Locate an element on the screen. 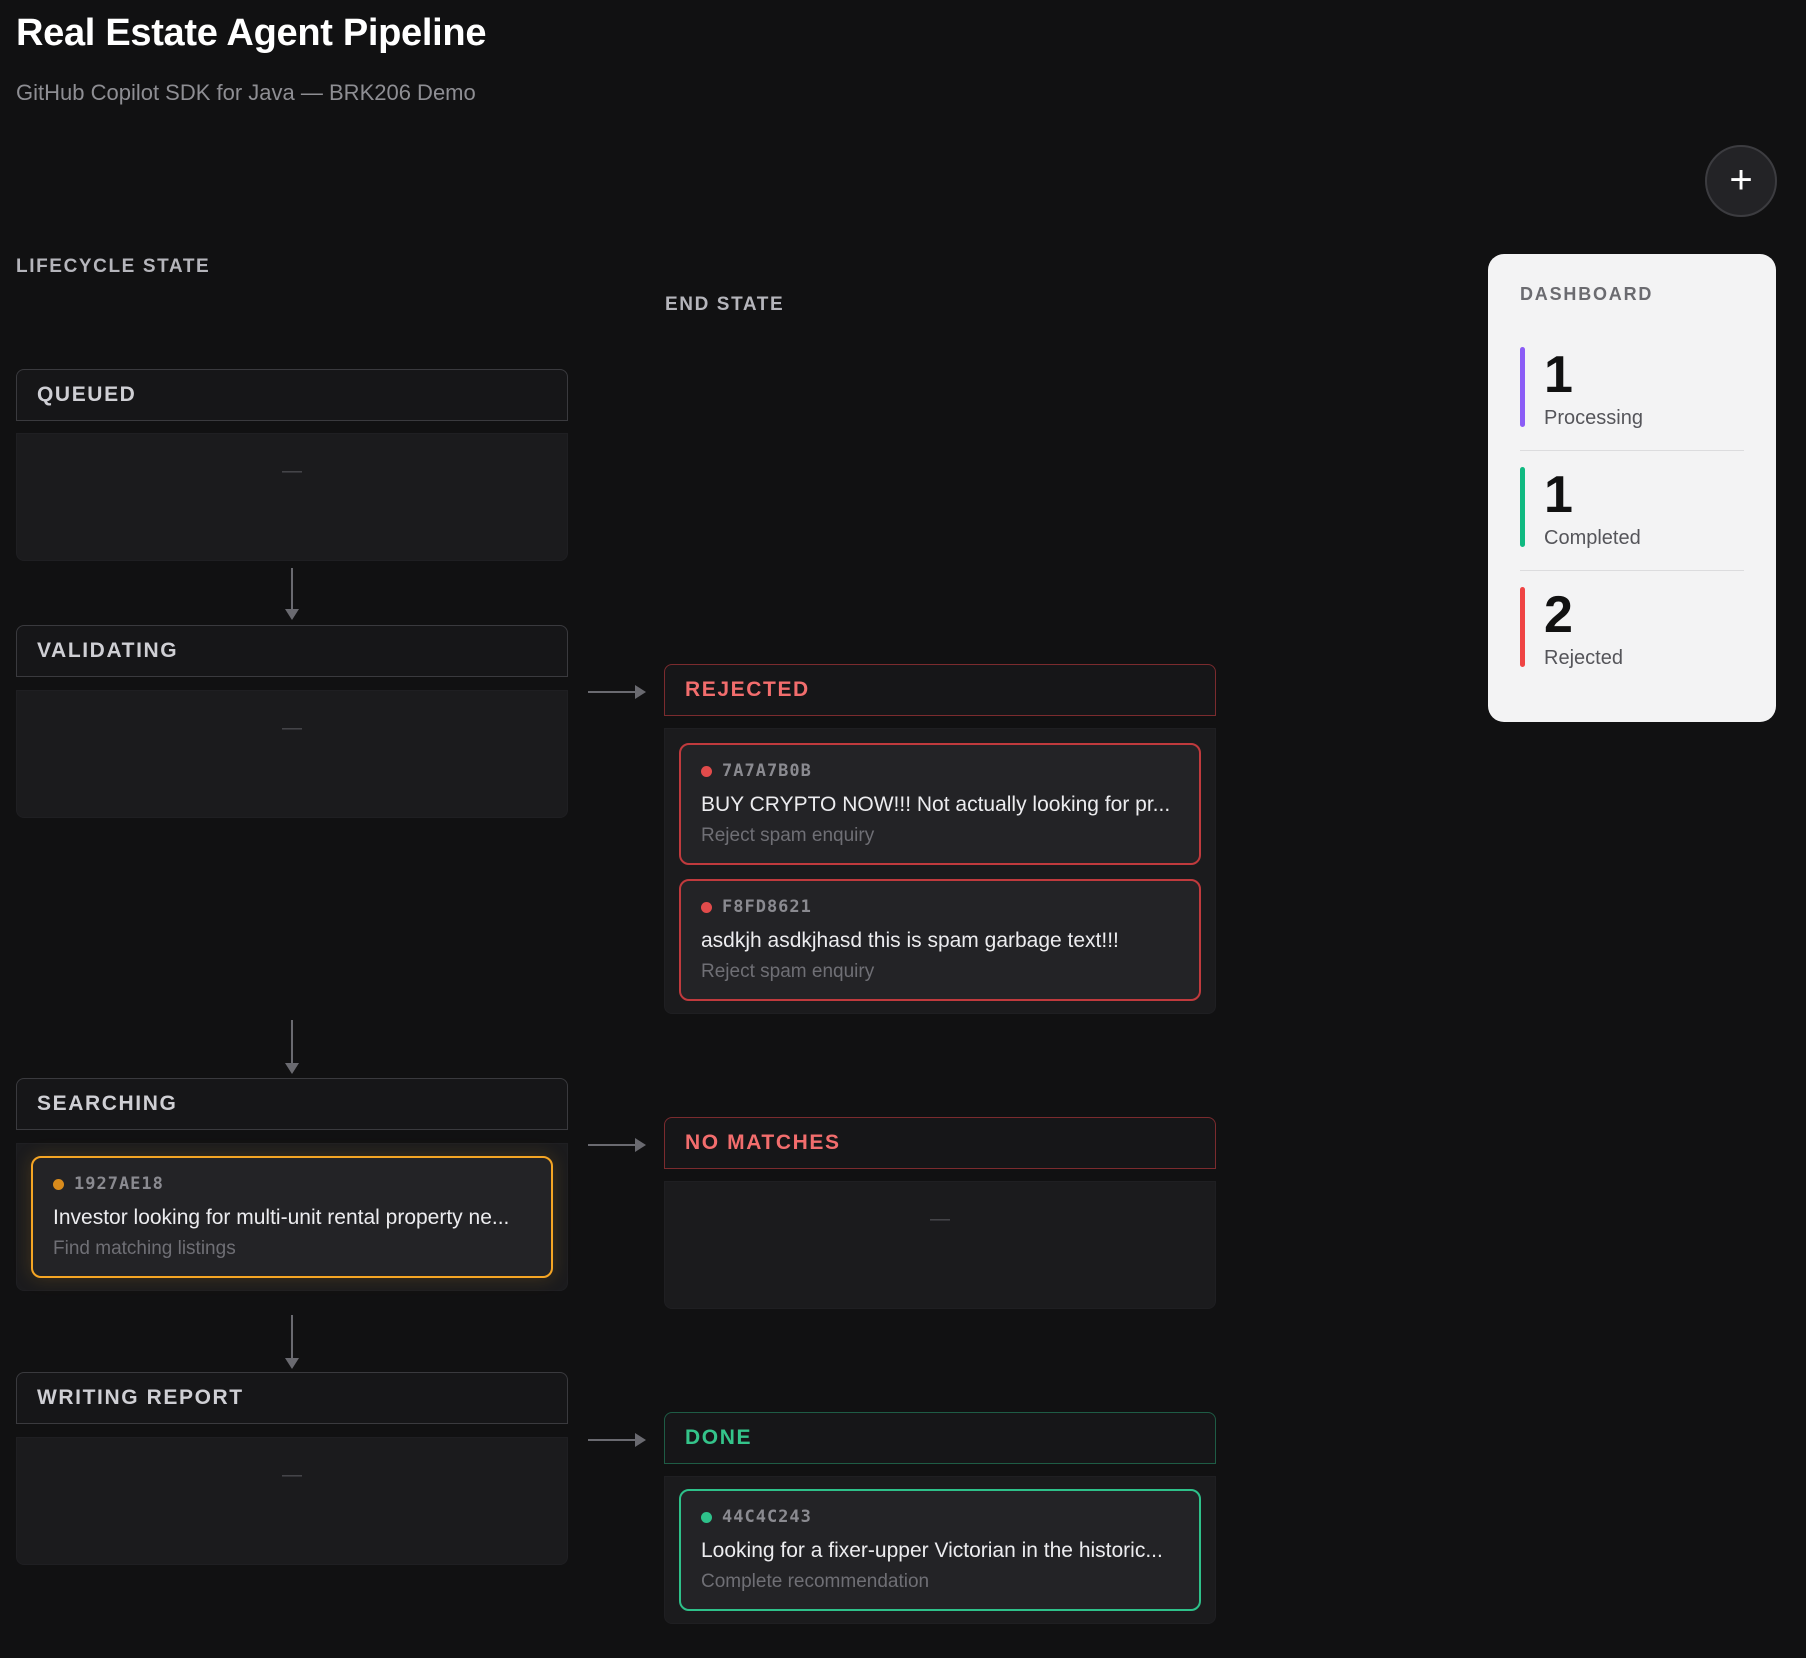 The width and height of the screenshot is (1806, 1658). job-id: 1927AE18 is located at coordinates (292, 1184).